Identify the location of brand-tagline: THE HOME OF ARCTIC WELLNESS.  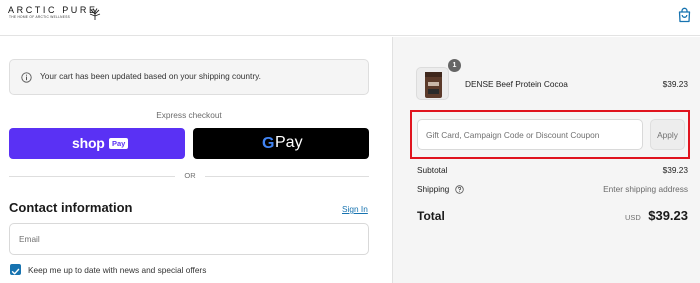
(40, 17).